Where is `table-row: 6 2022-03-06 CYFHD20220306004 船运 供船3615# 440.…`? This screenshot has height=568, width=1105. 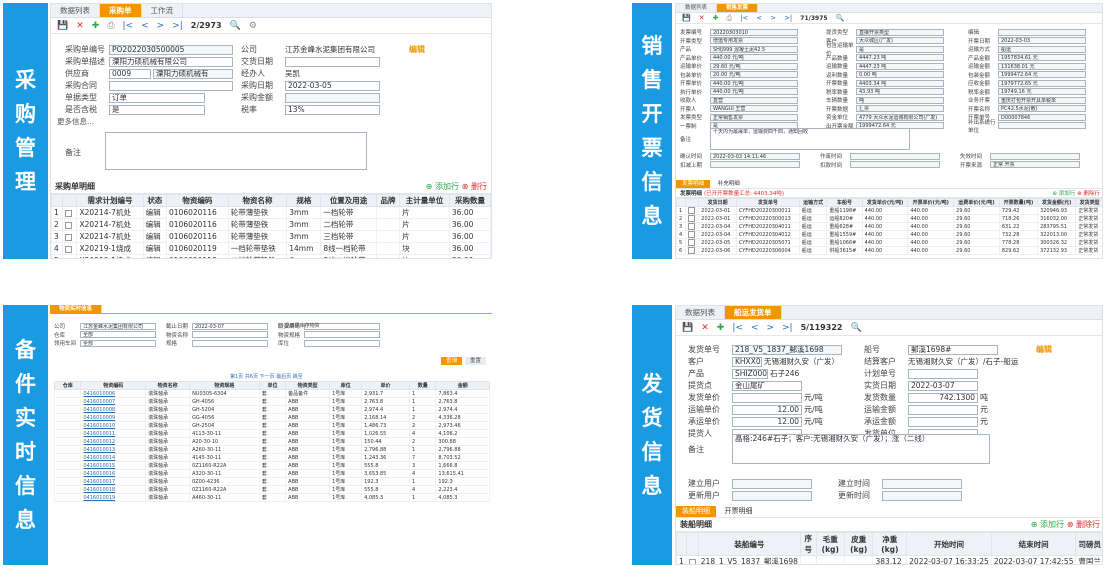 table-row: 6 2022-03-06 CYFHD20220306004 船运 供船3615# 440.… is located at coordinates (889, 250).